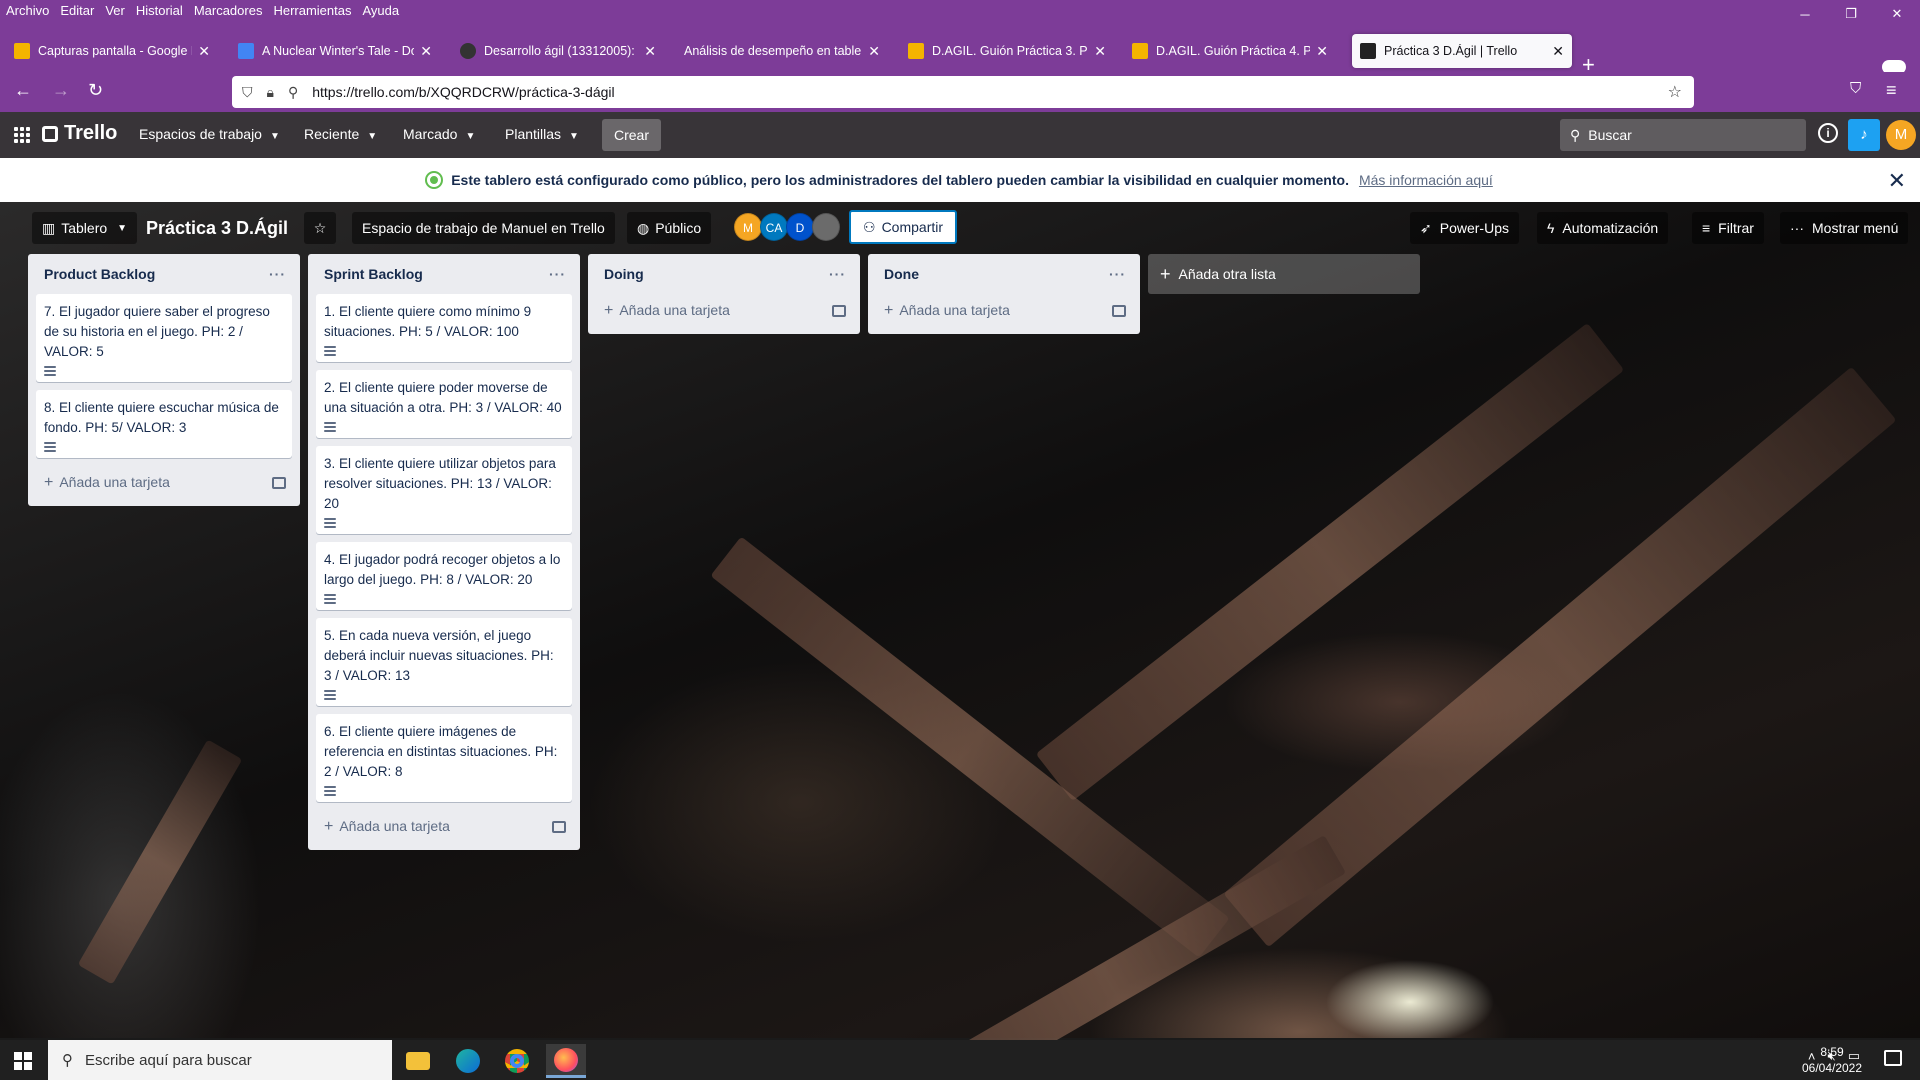 The height and width of the screenshot is (1080, 1920). What do you see at coordinates (1855, 88) in the screenshot?
I see `pocket-icon: ⛉` at bounding box center [1855, 88].